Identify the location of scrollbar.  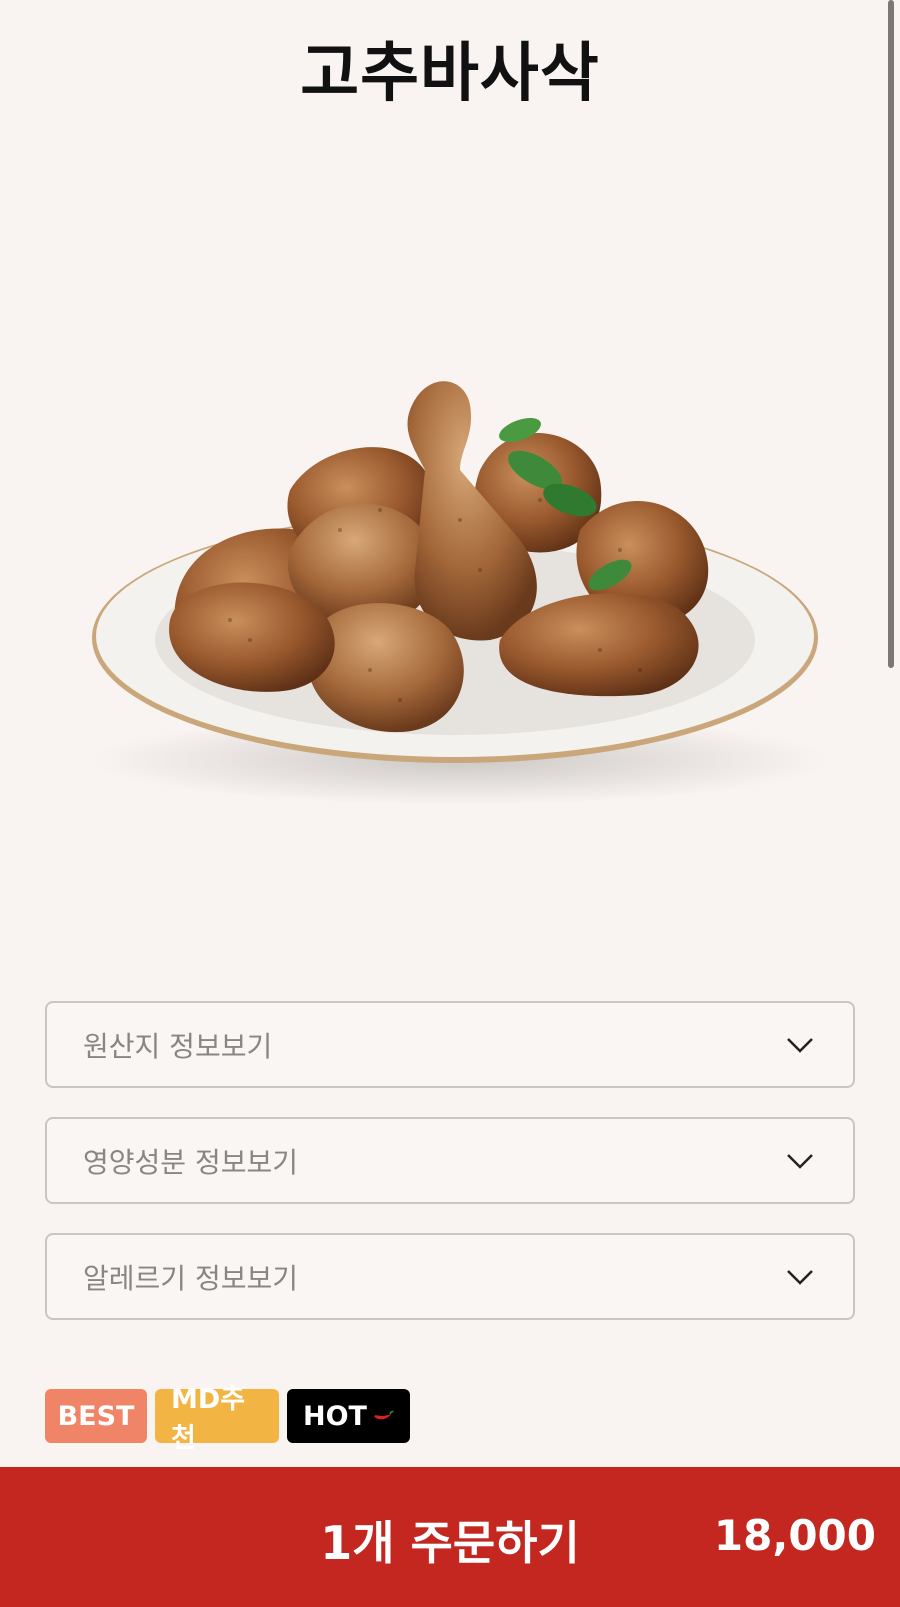
(891, 334).